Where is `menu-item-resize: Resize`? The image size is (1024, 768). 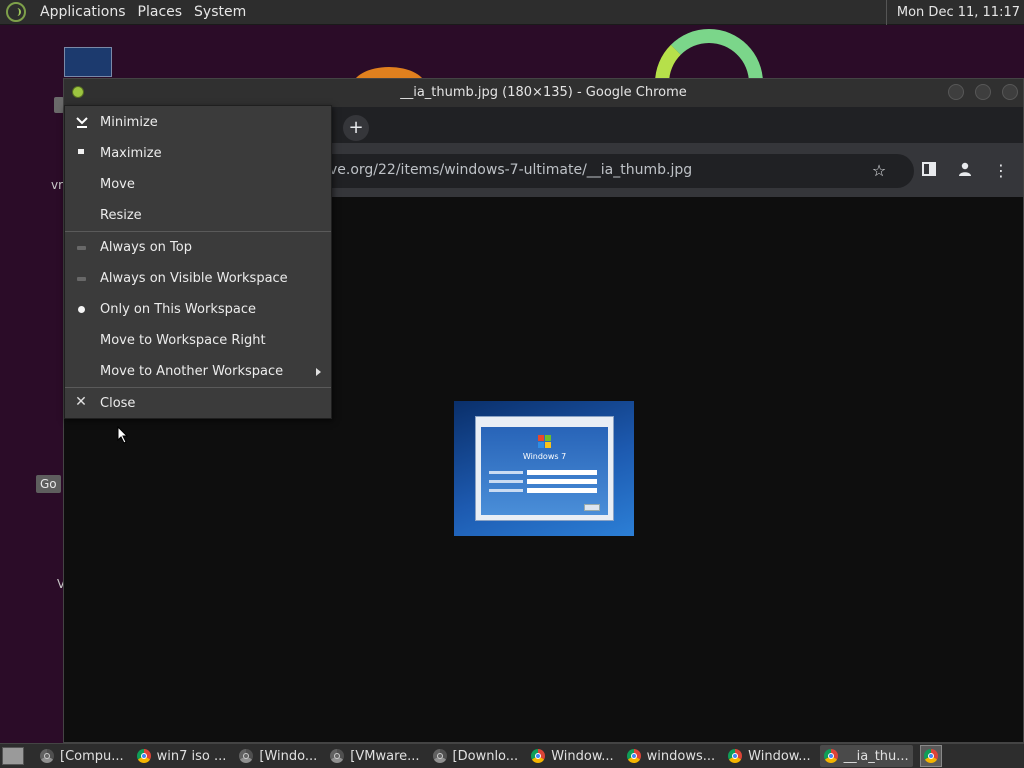 menu-item-resize: Resize is located at coordinates (198, 215).